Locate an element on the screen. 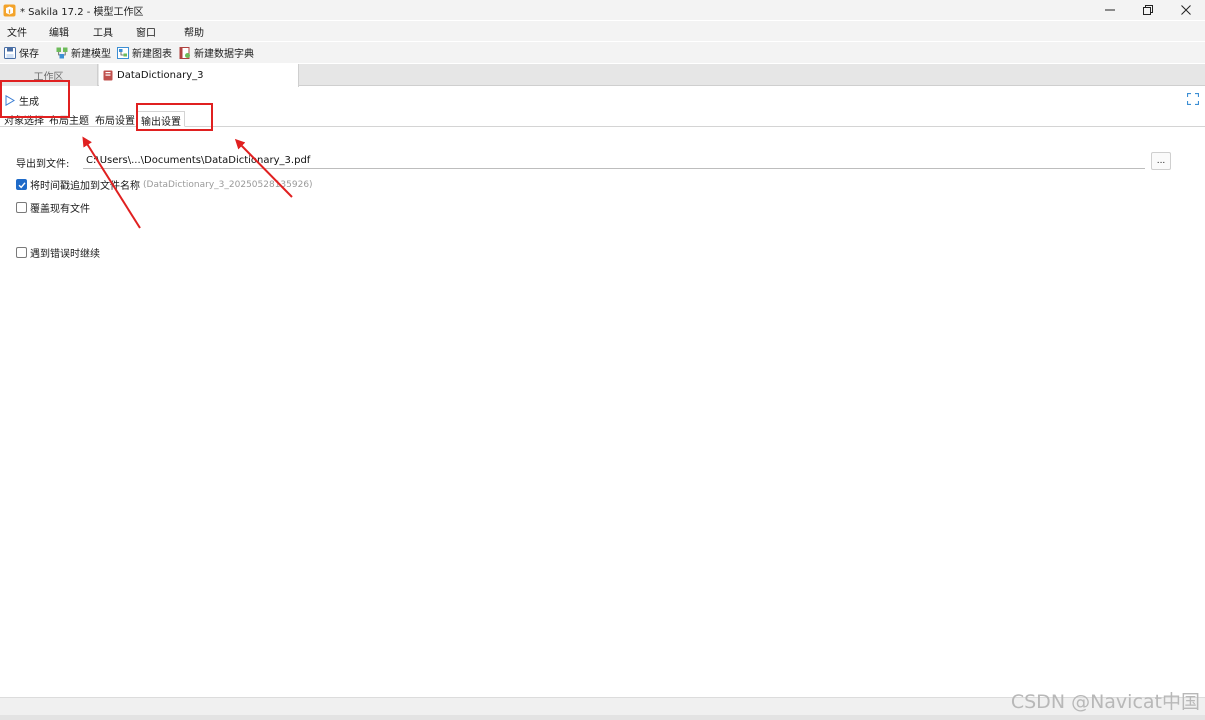 The height and width of the screenshot is (720, 1205). menu-edit: 编辑 is located at coordinates (59, 31).